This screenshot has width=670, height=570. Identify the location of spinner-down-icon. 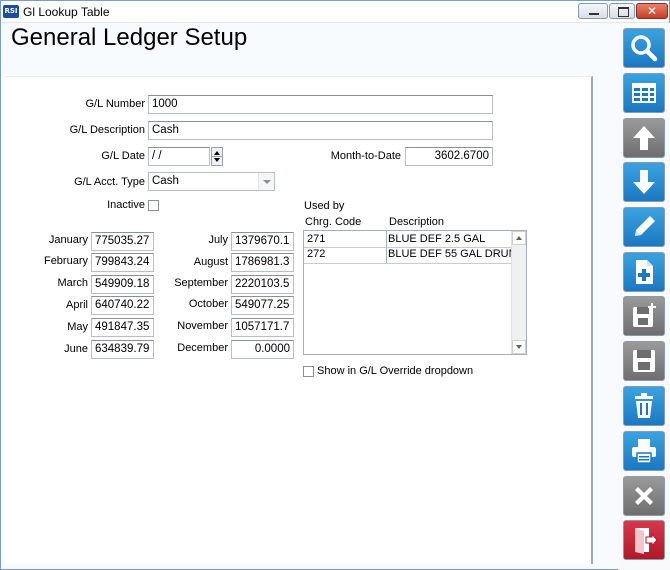
(217, 160).